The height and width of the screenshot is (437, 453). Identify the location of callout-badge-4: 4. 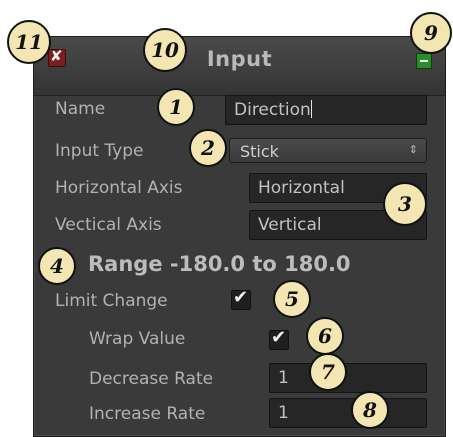
(57, 266).